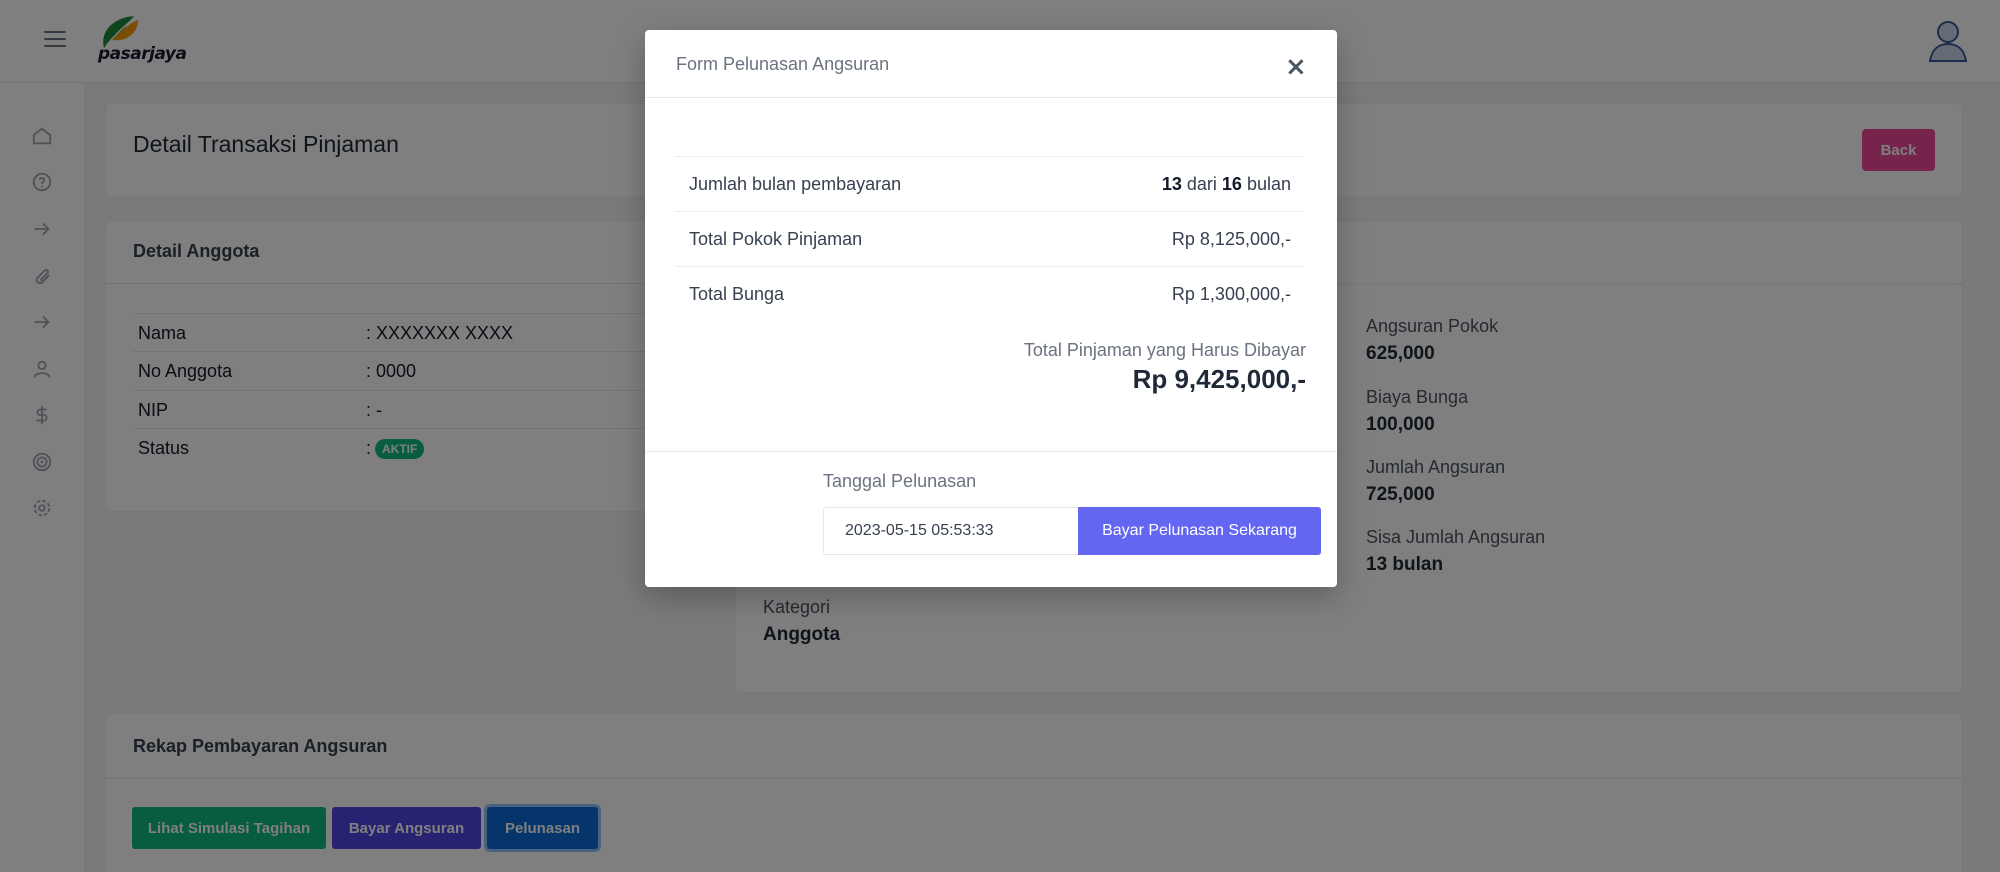 The image size is (2000, 872). I want to click on tanggal-pelunasan-input, so click(951, 531).